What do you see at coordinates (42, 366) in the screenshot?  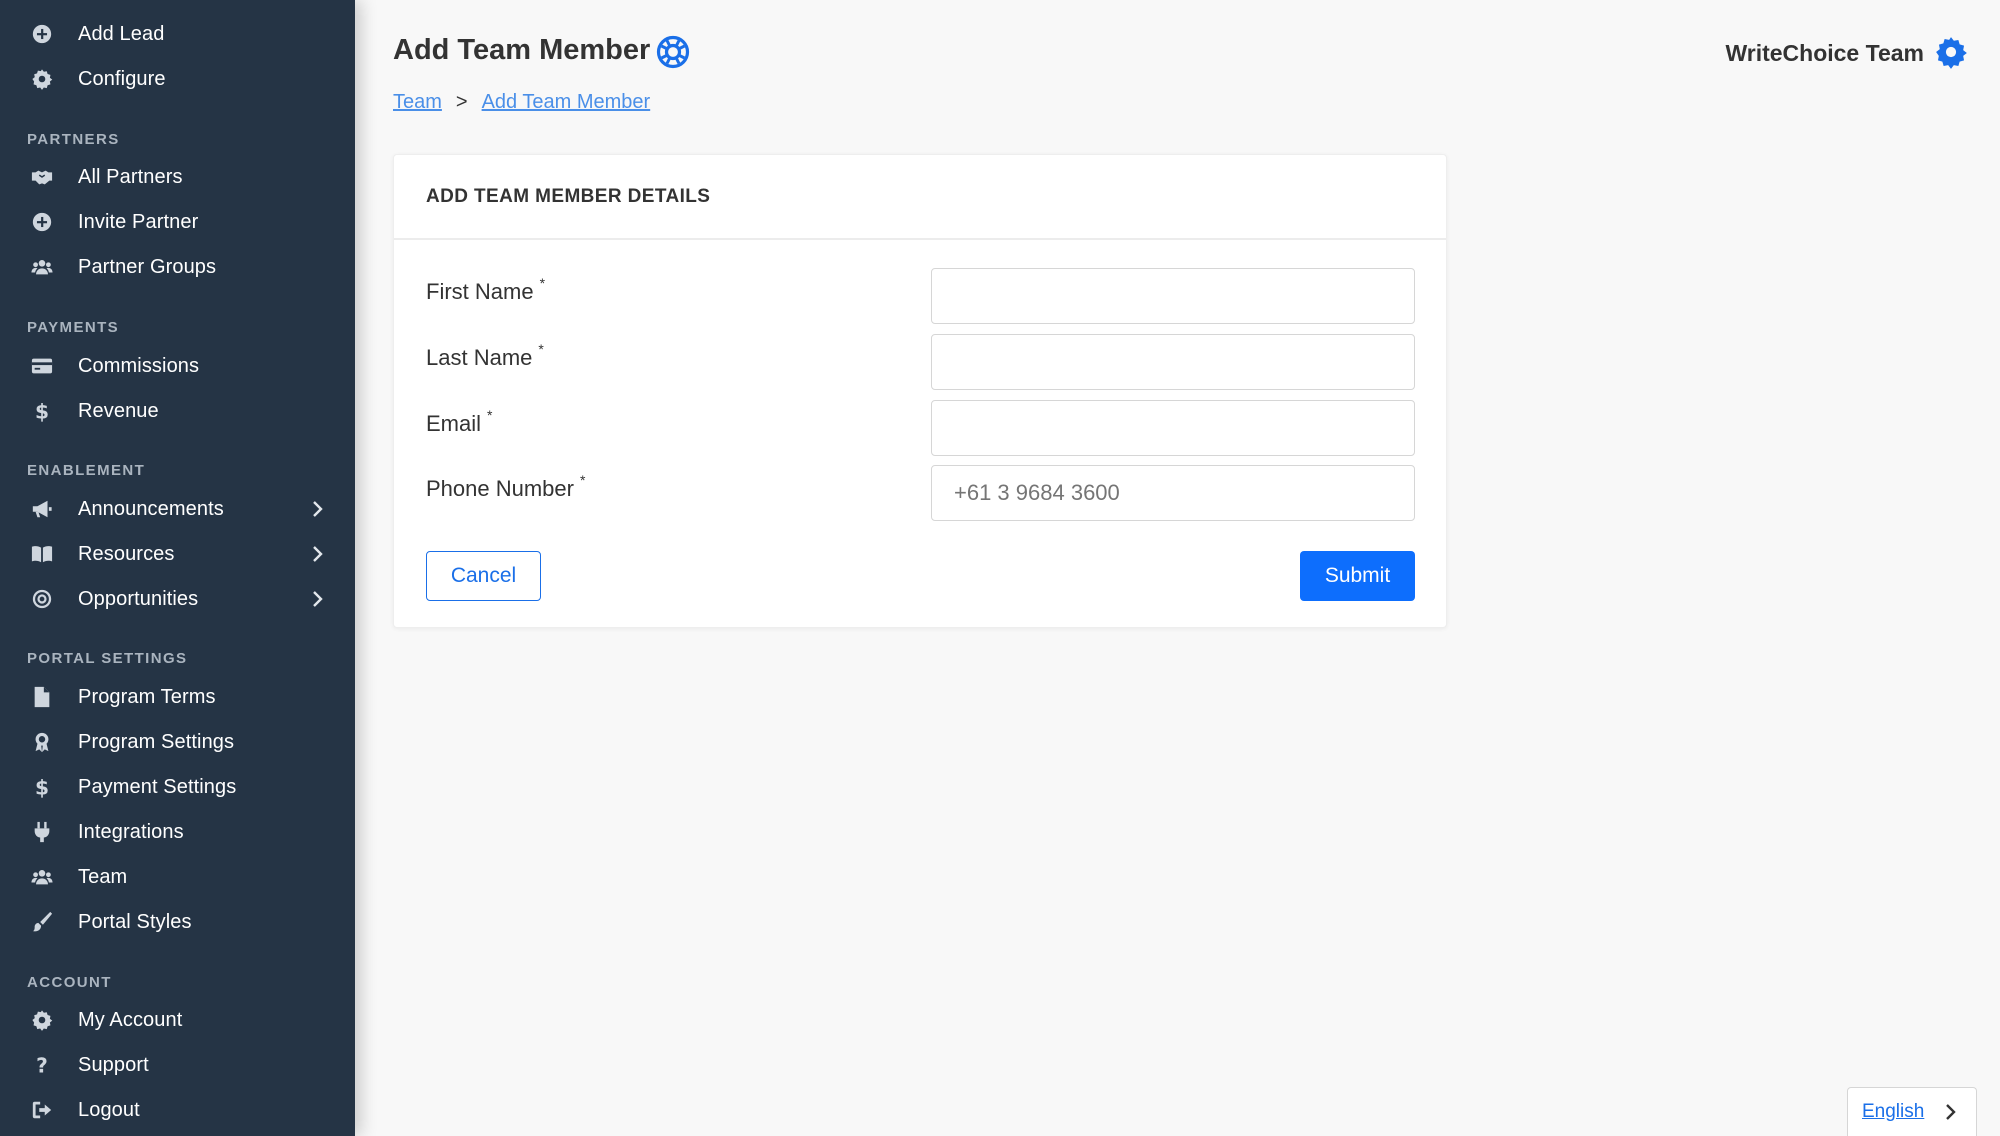 I see `credit-card-icon` at bounding box center [42, 366].